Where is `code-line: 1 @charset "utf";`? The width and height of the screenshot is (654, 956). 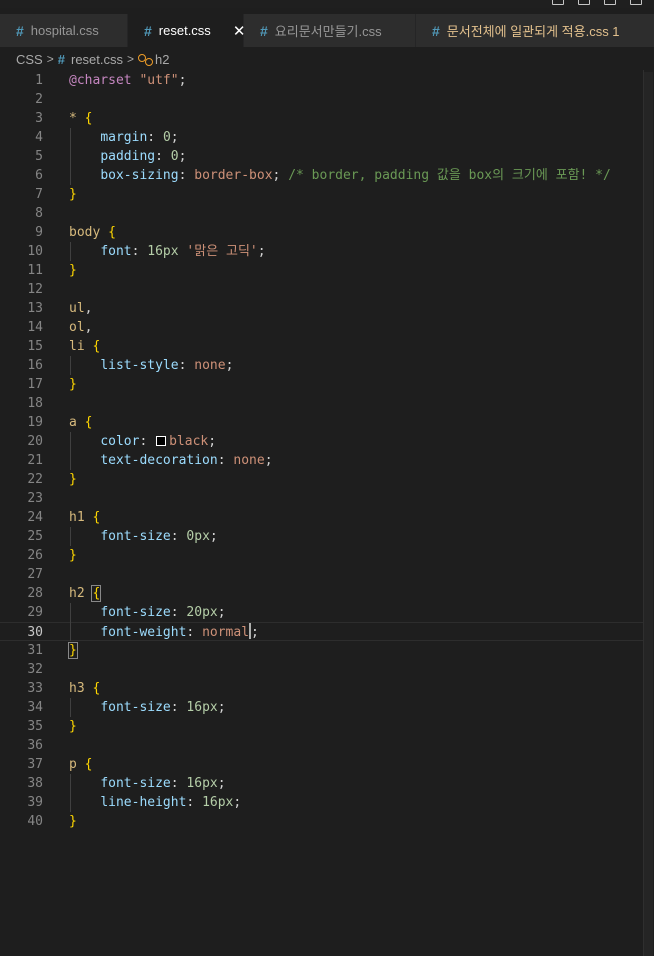
code-line: 1 @charset "utf"; is located at coordinates (321, 80).